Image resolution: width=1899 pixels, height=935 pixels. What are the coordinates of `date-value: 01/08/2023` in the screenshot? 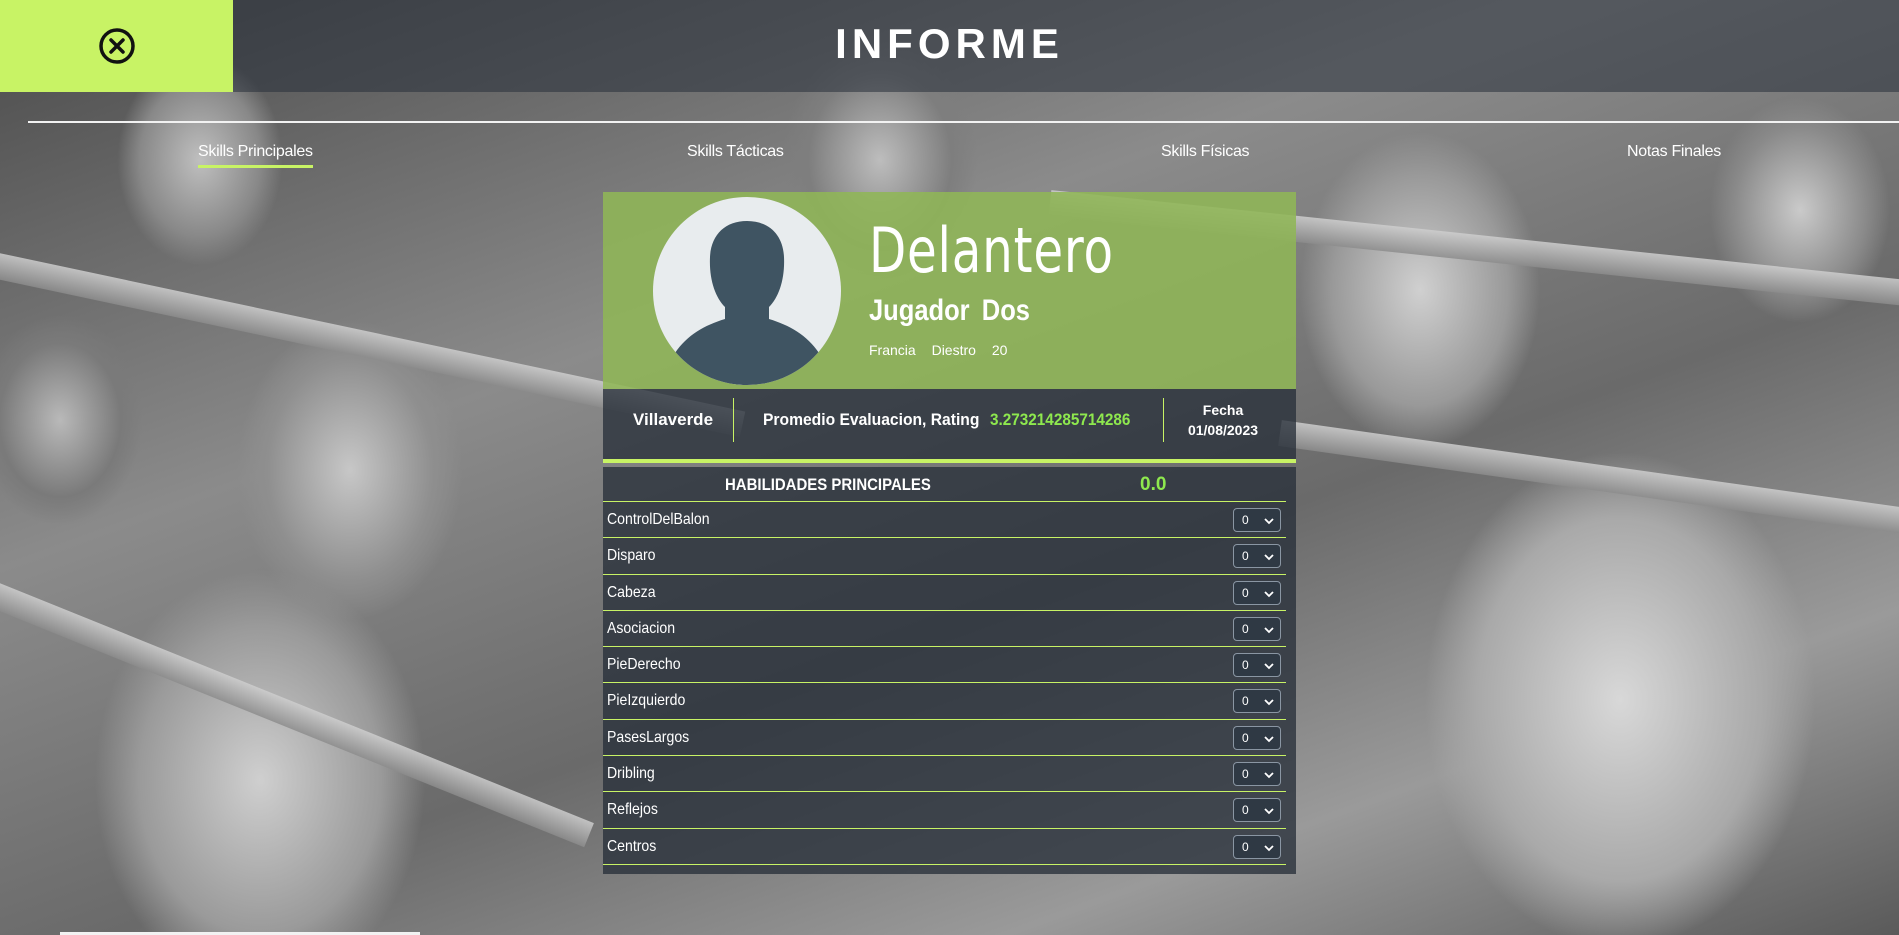 It's located at (1223, 430).